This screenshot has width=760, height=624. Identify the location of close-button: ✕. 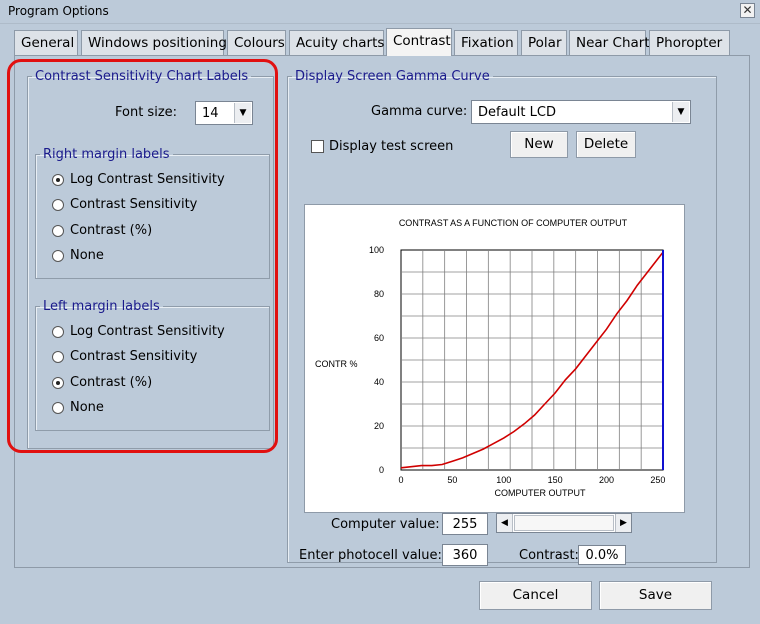
(747, 10).